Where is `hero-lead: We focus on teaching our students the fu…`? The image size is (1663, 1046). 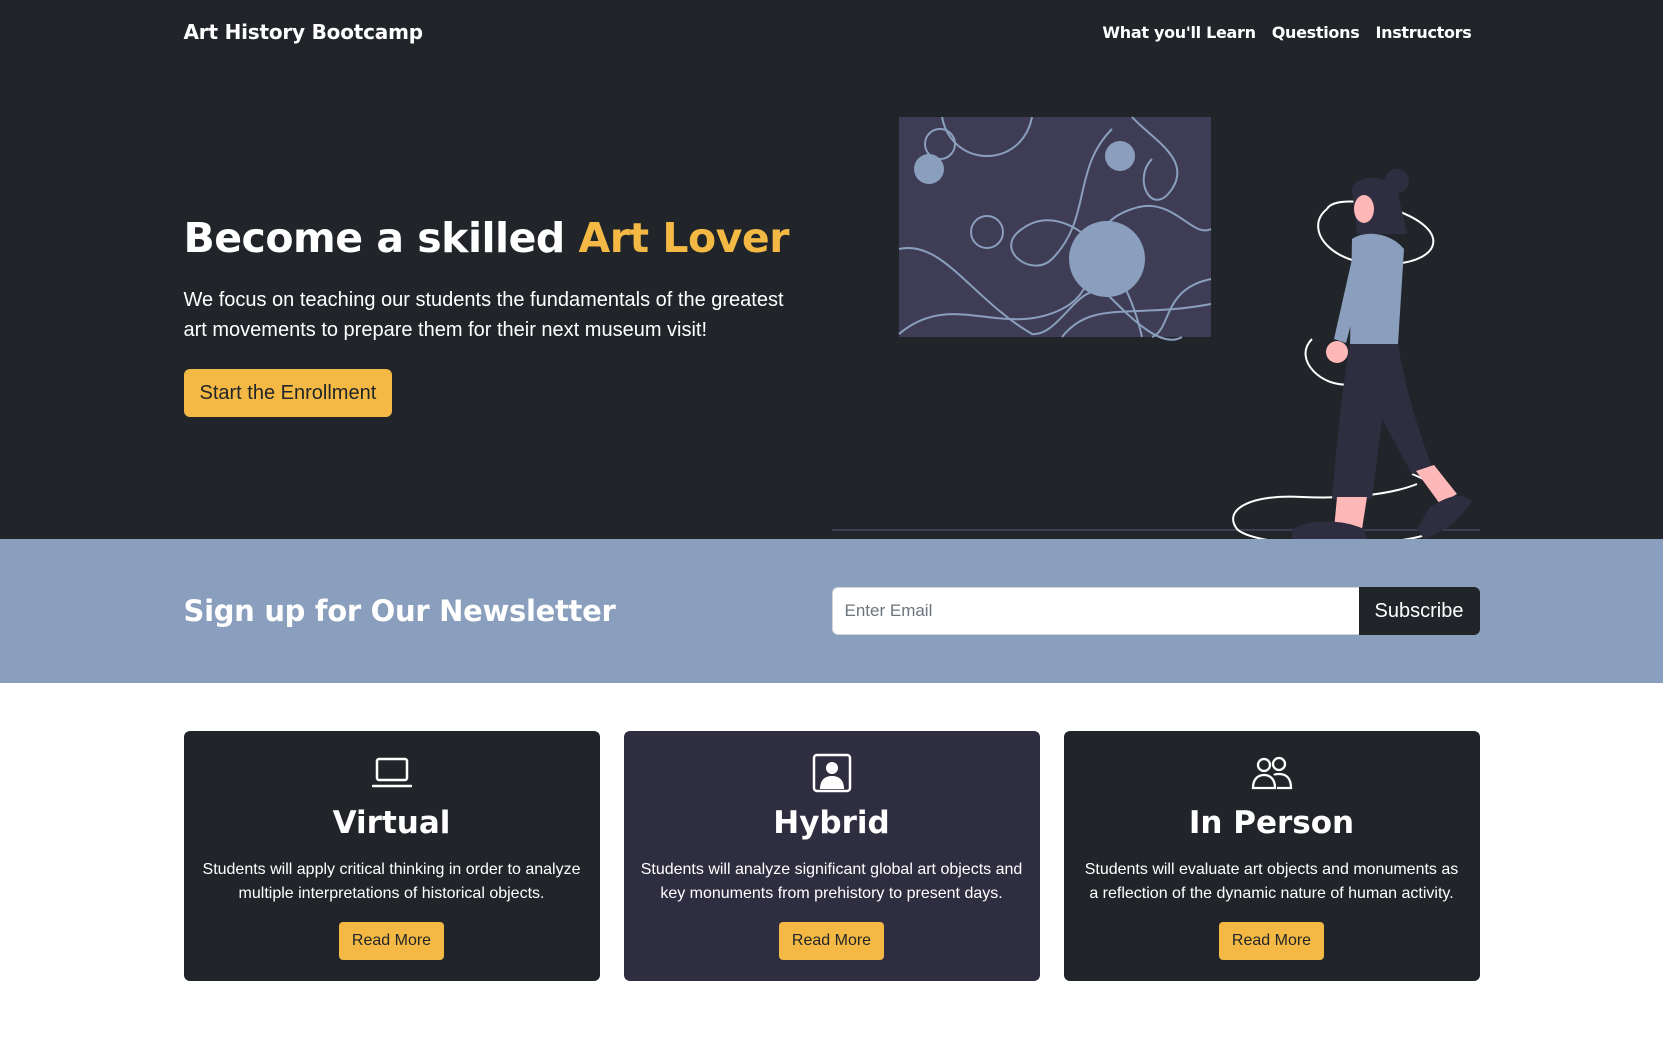 hero-lead: We focus on teaching our students the fu… is located at coordinates (483, 315).